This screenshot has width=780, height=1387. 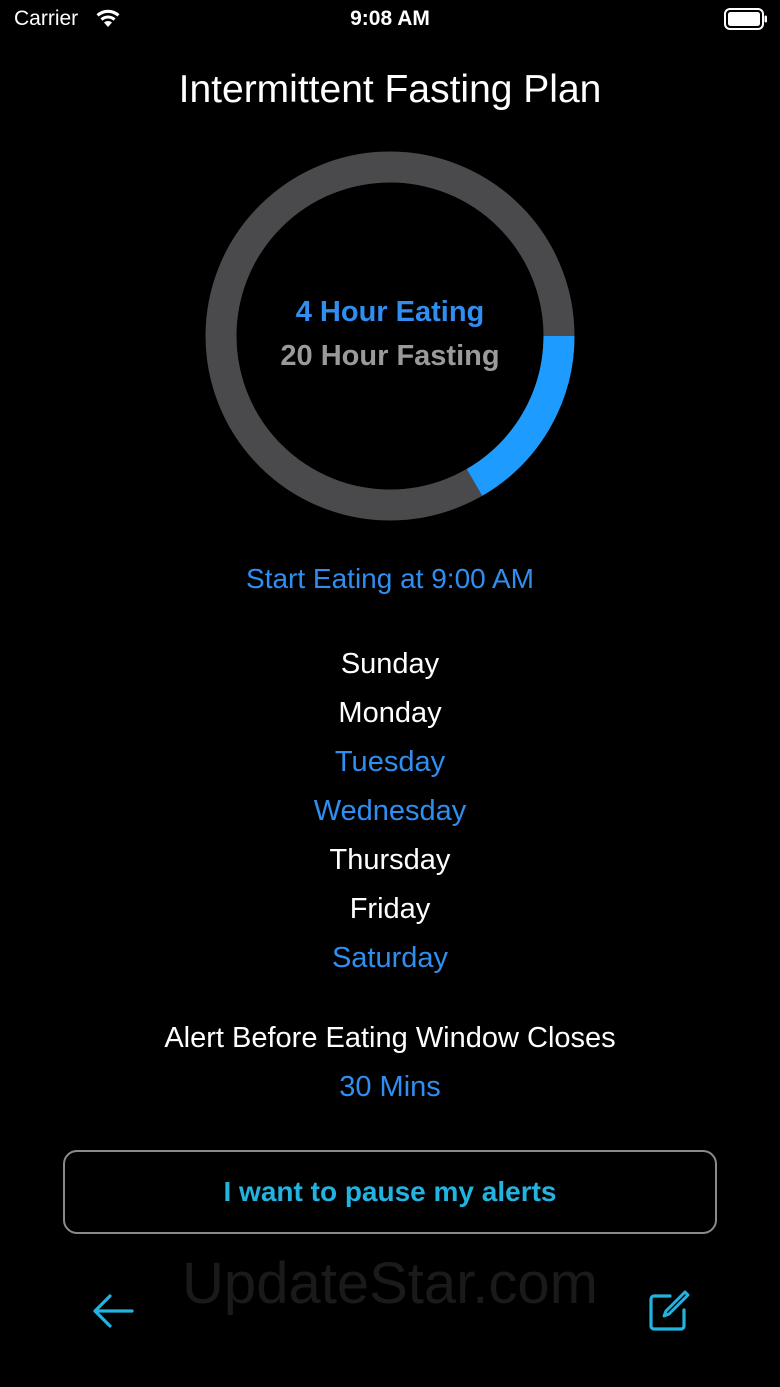 What do you see at coordinates (390, 962) in the screenshot?
I see `day-saturday: Saturday` at bounding box center [390, 962].